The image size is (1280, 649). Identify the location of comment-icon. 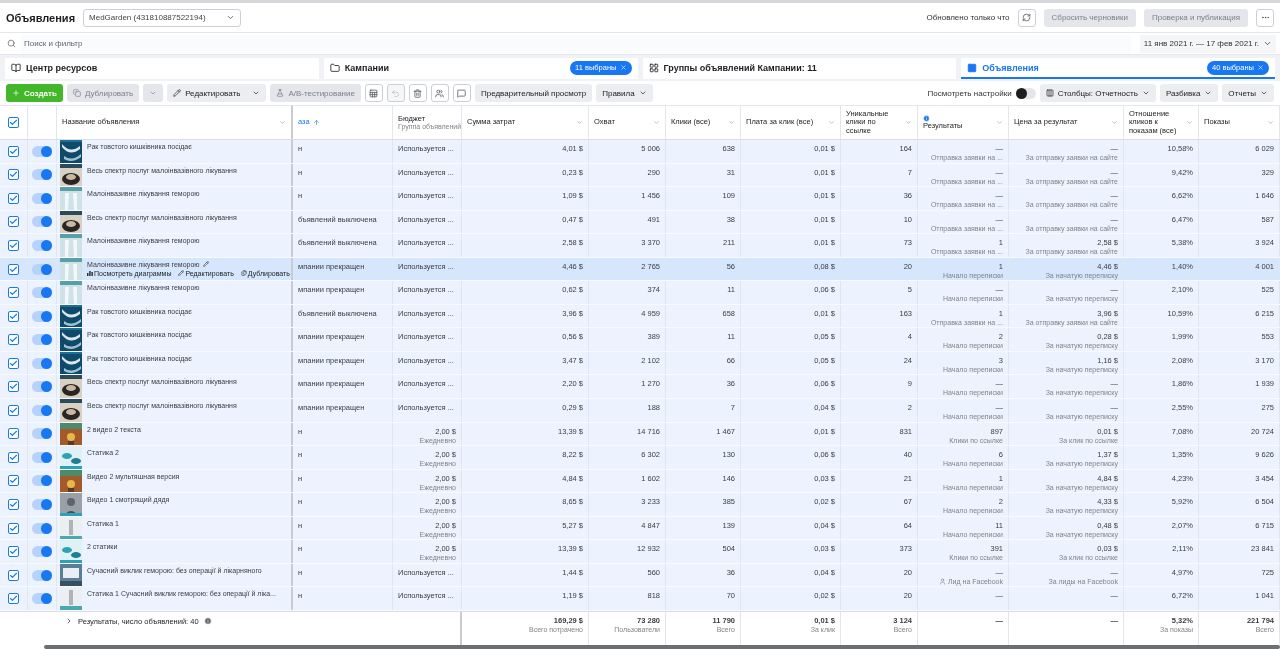
(462, 93).